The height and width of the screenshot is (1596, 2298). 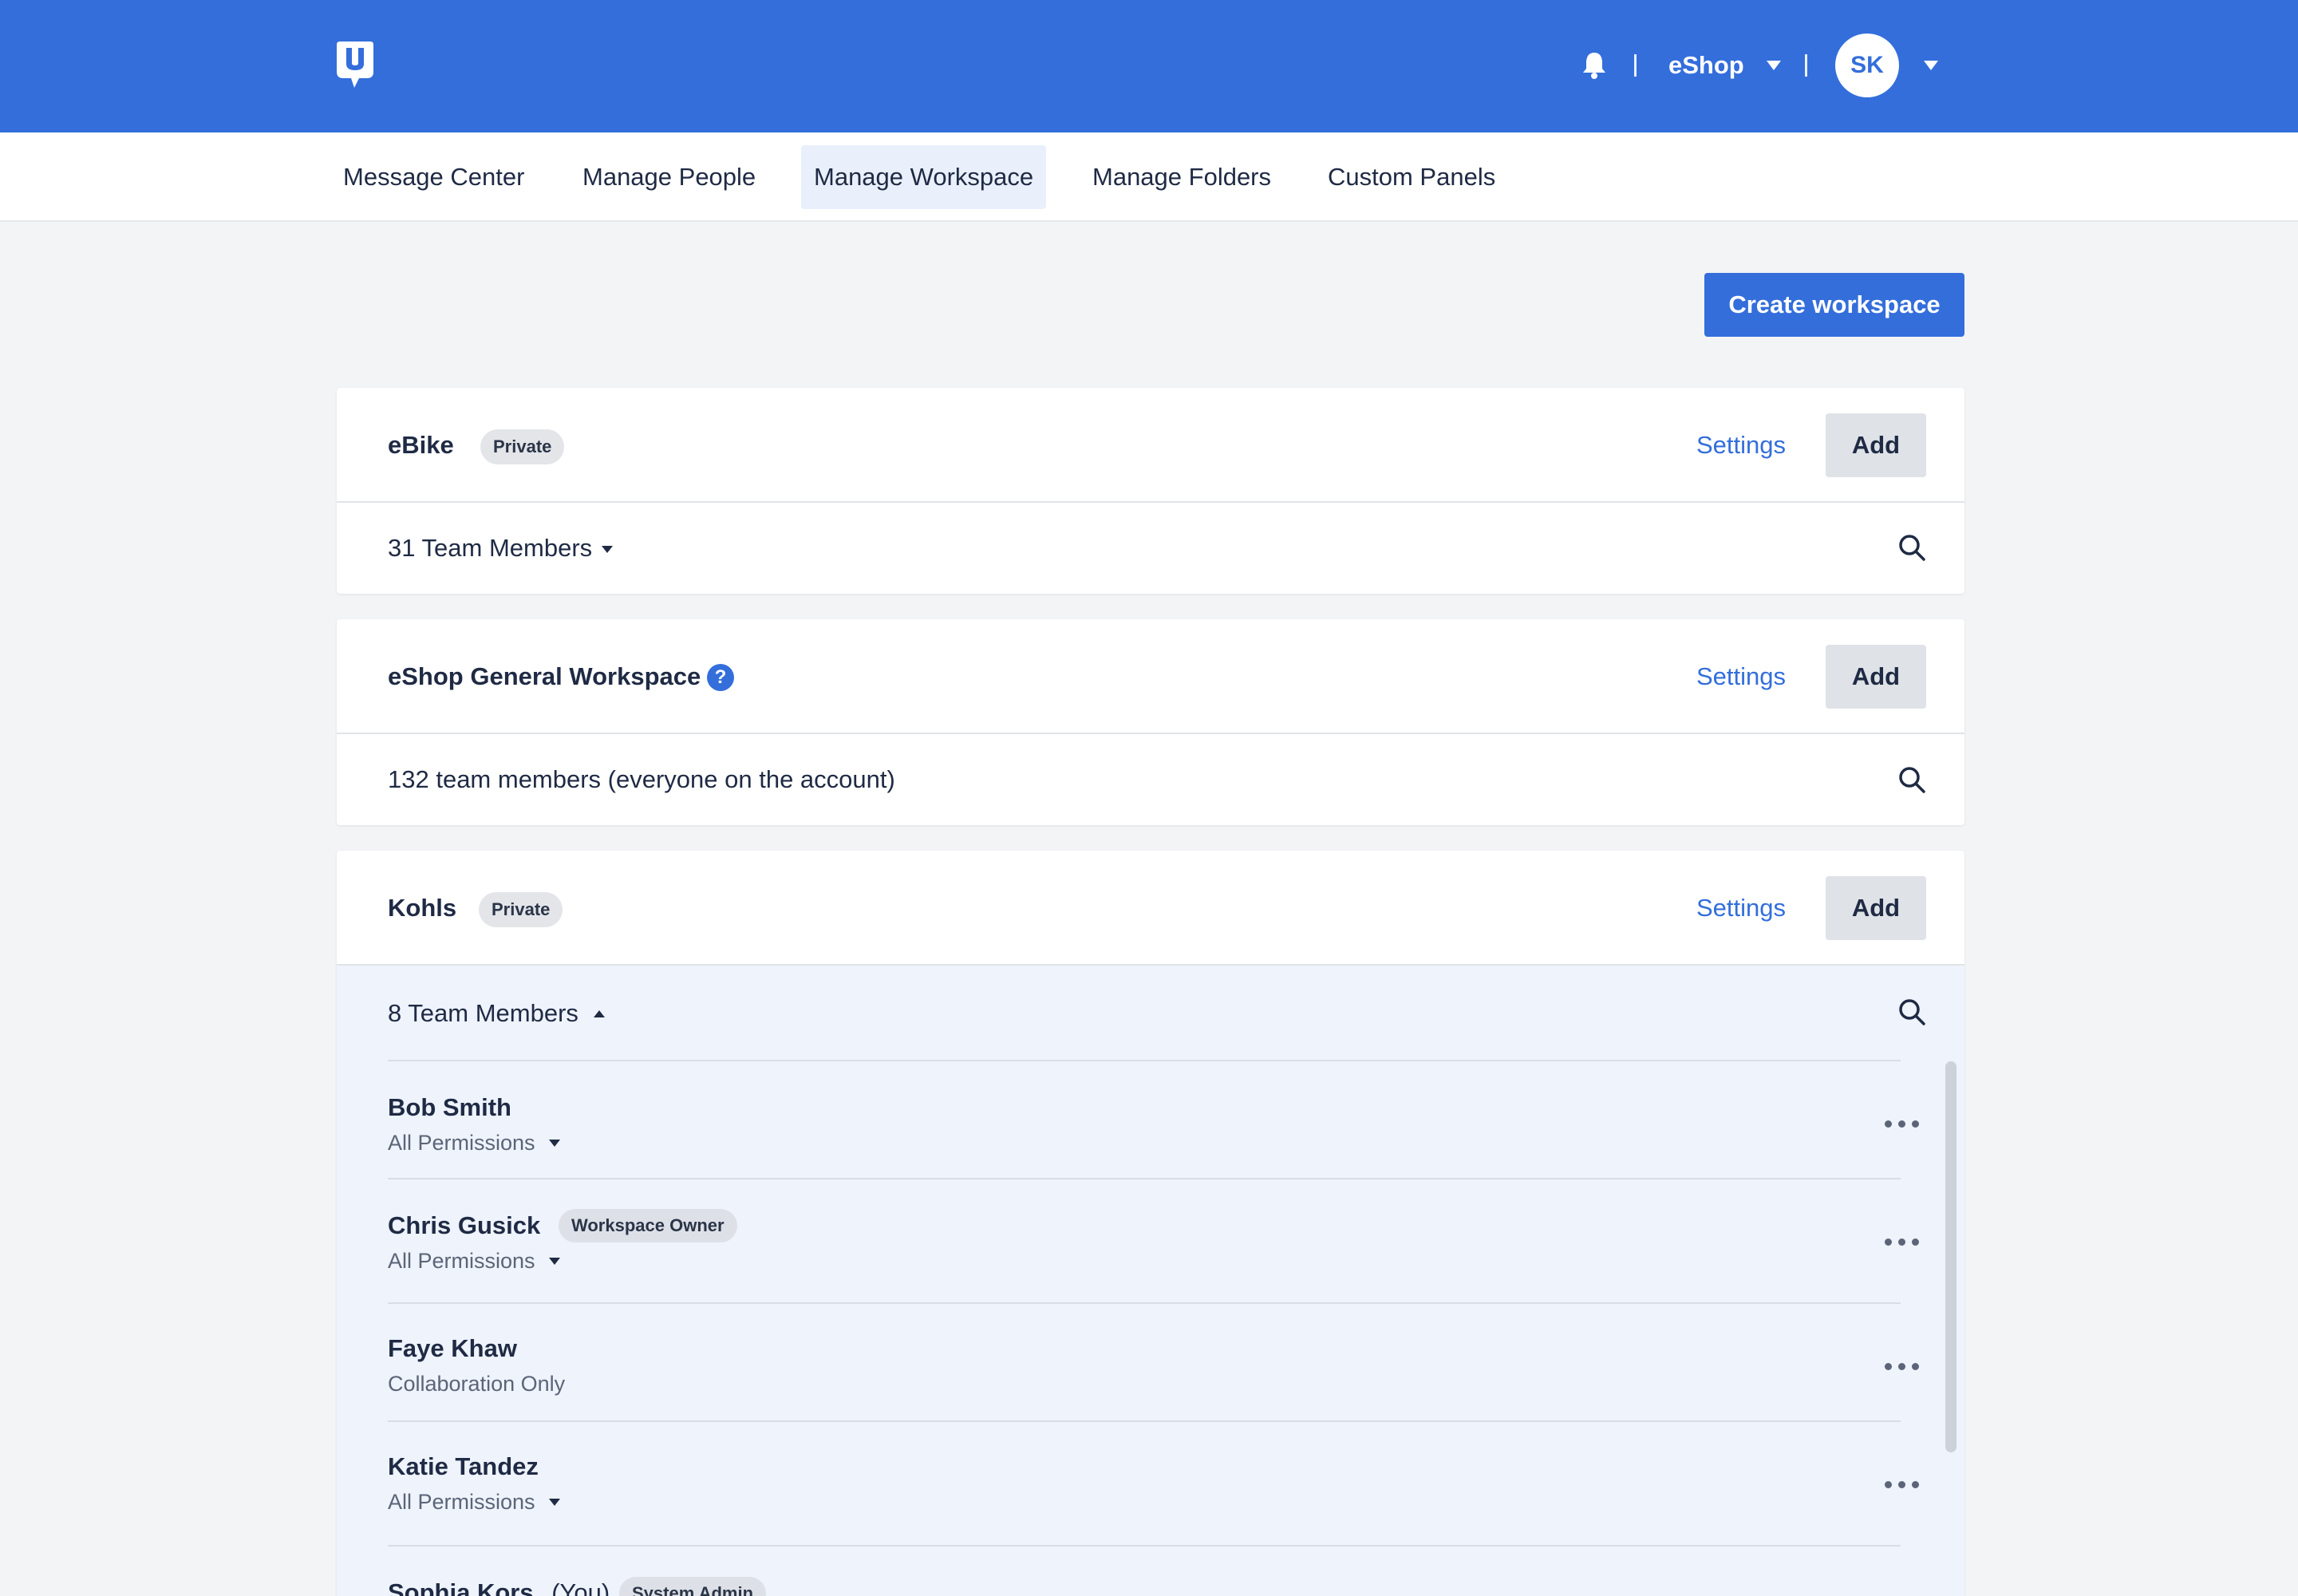 What do you see at coordinates (1150, 676) in the screenshot?
I see `workspace-card-header: eShop General Workspace ? Settings Add` at bounding box center [1150, 676].